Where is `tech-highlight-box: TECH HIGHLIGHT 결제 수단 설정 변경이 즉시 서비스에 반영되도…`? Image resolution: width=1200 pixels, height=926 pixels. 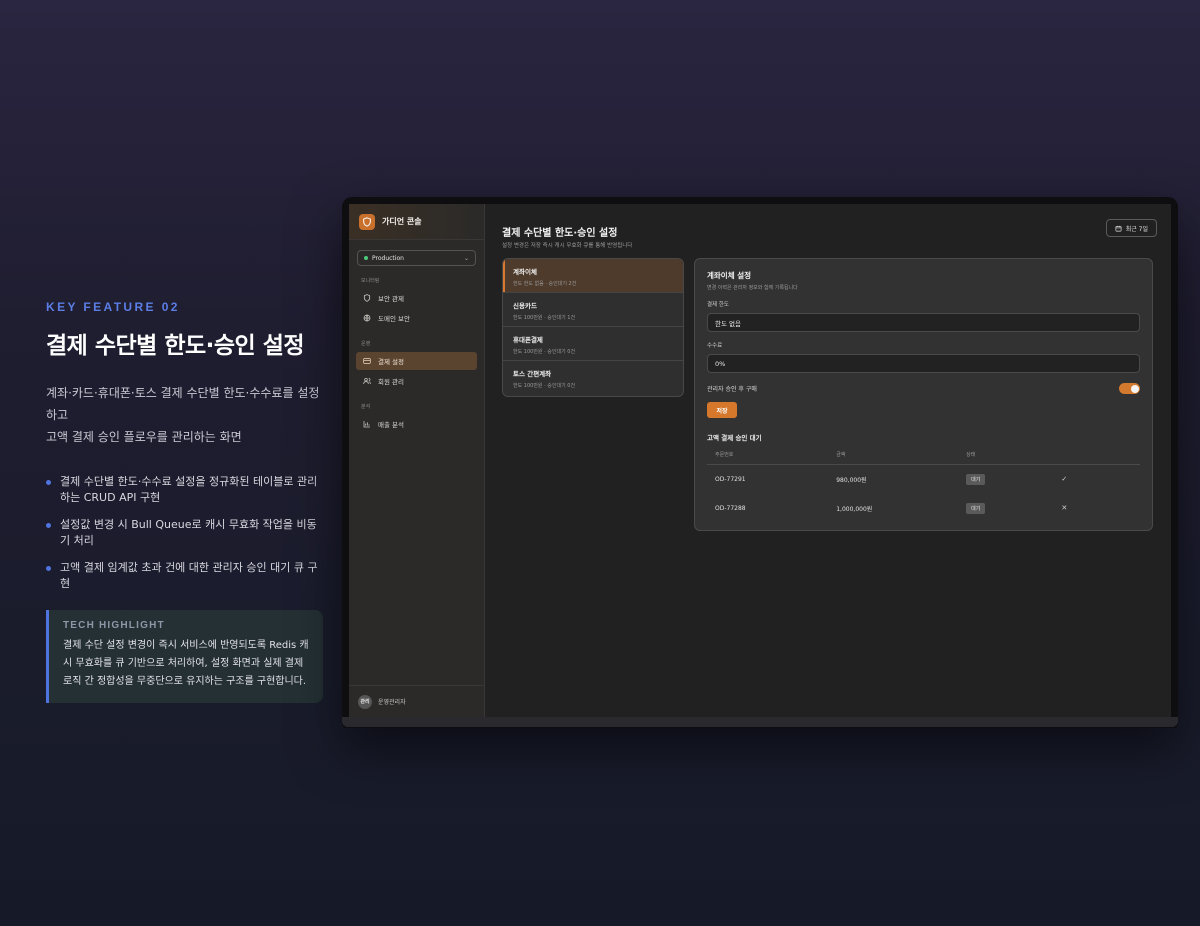
tech-highlight-box: TECH HIGHLIGHT 결제 수단 설정 변경이 즉시 서비스에 반영되도… is located at coordinates (184, 656).